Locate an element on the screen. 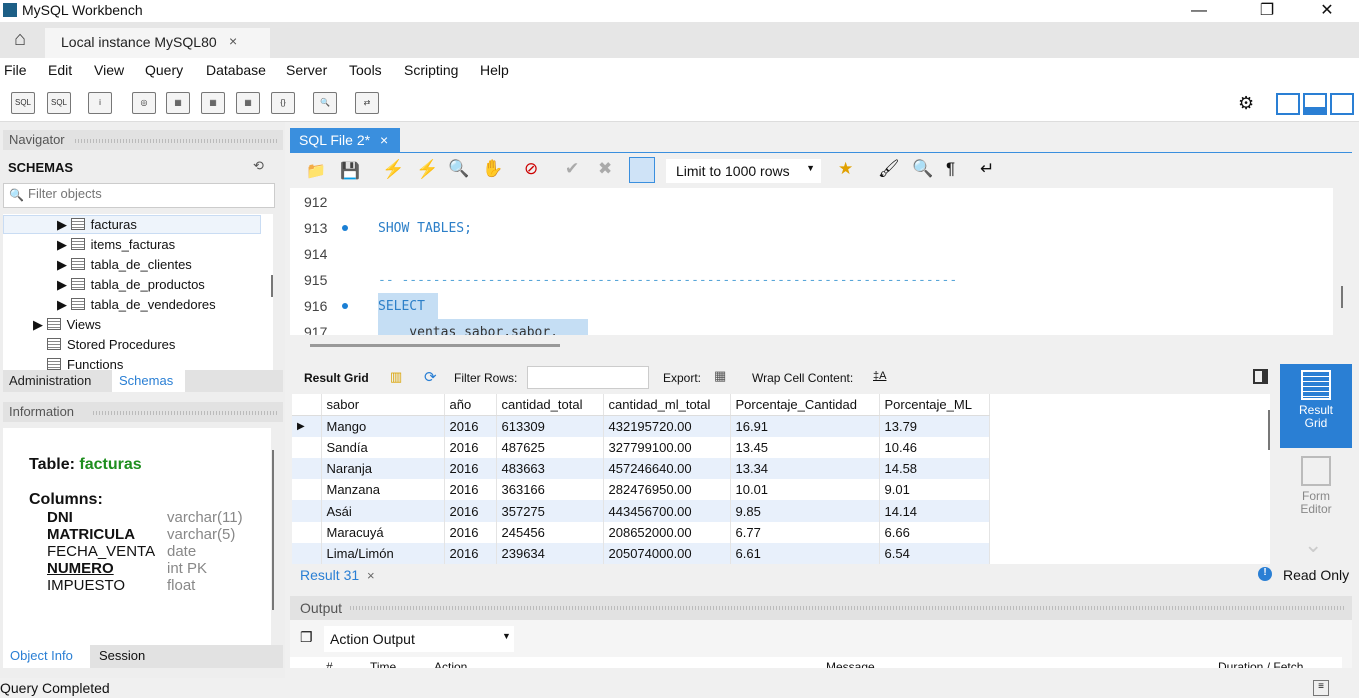 The image size is (1359, 698). tree-table-clientes: ▶ tabla_de_clientes is located at coordinates (124, 265).